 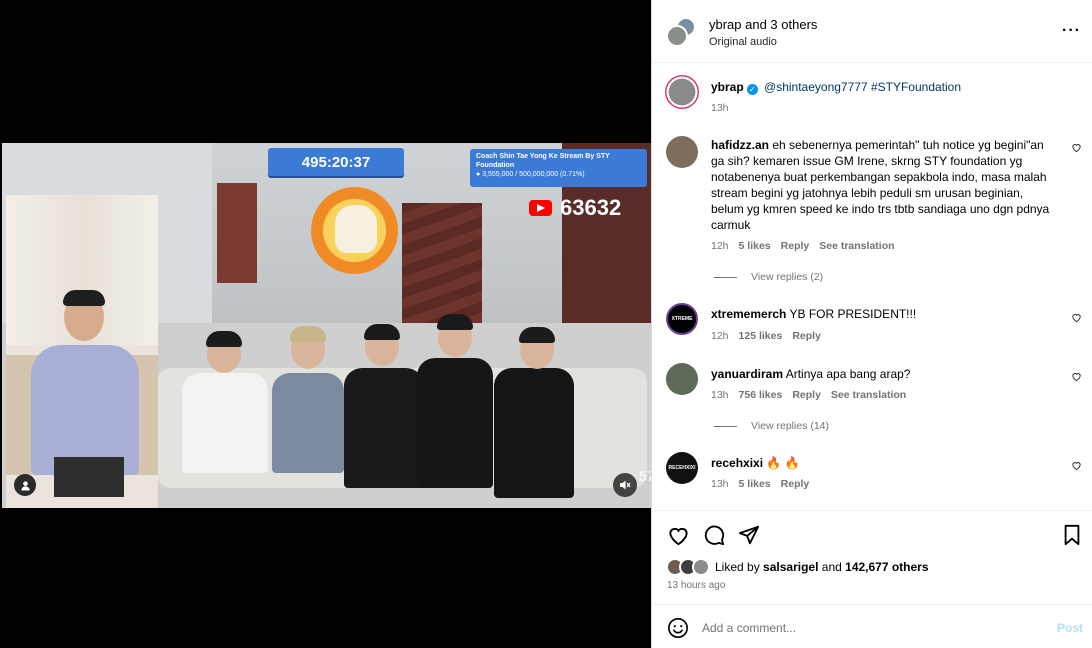 I want to click on webcam-person-hair, so click(x=84, y=298).